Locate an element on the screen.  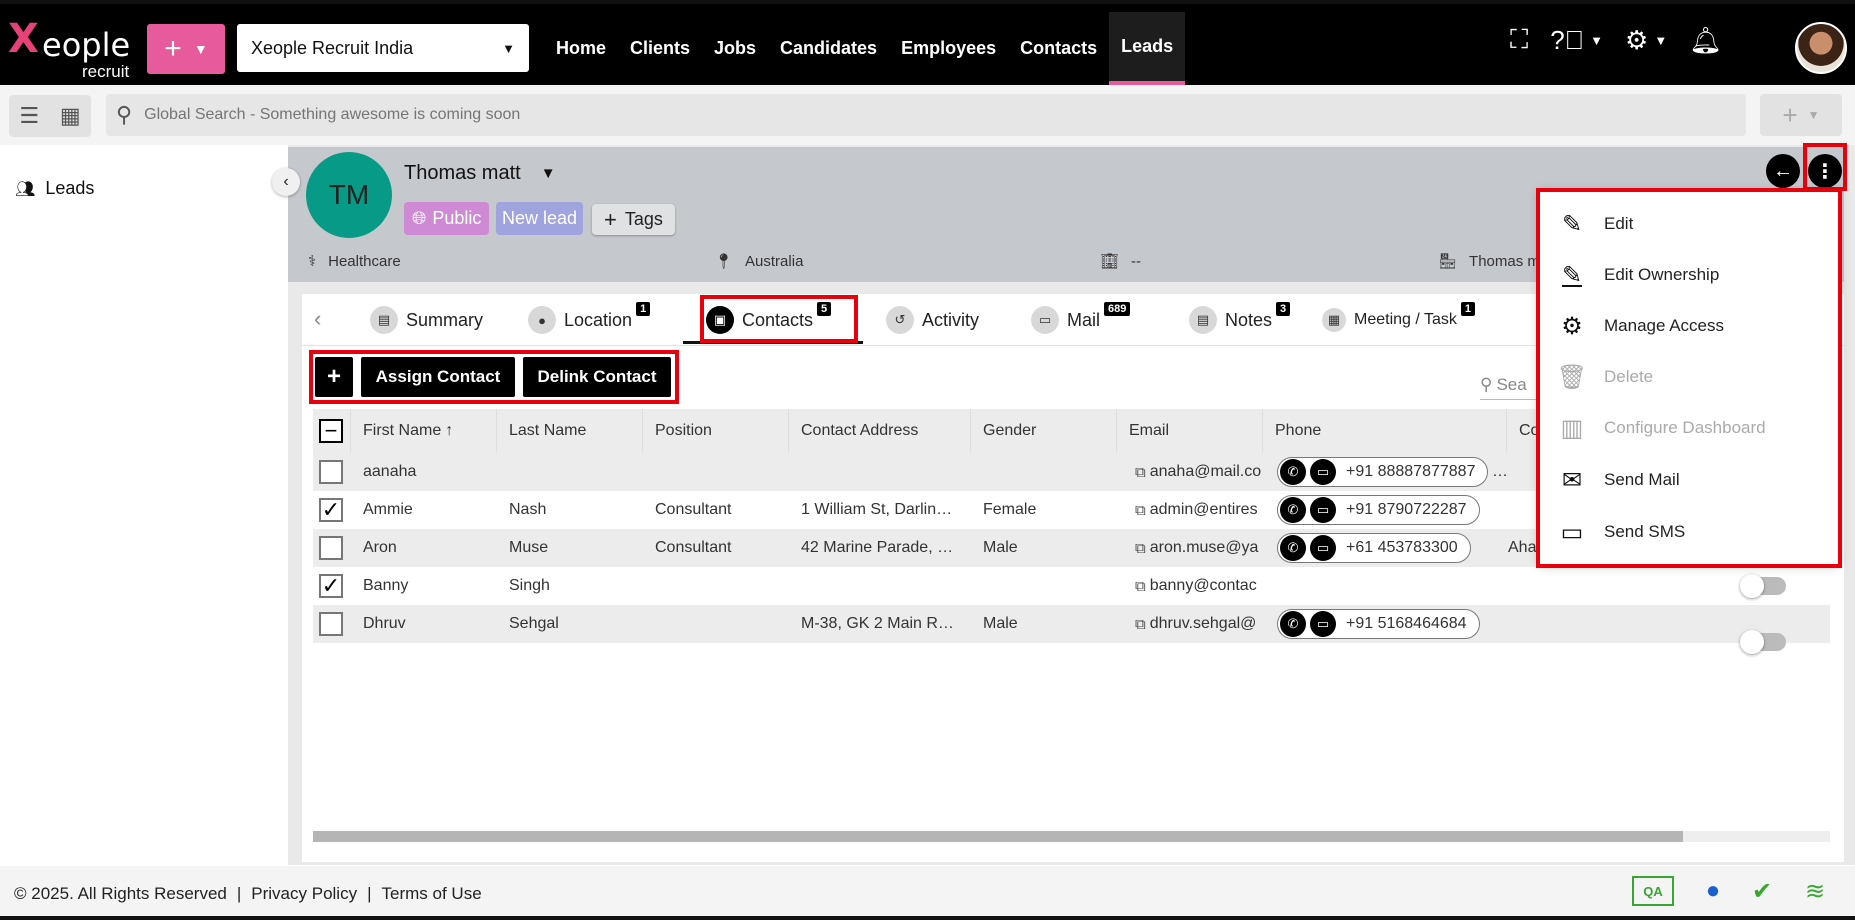
phone-pill: ✆ ▭ +91 8790722287 is located at coordinates (1378, 510).